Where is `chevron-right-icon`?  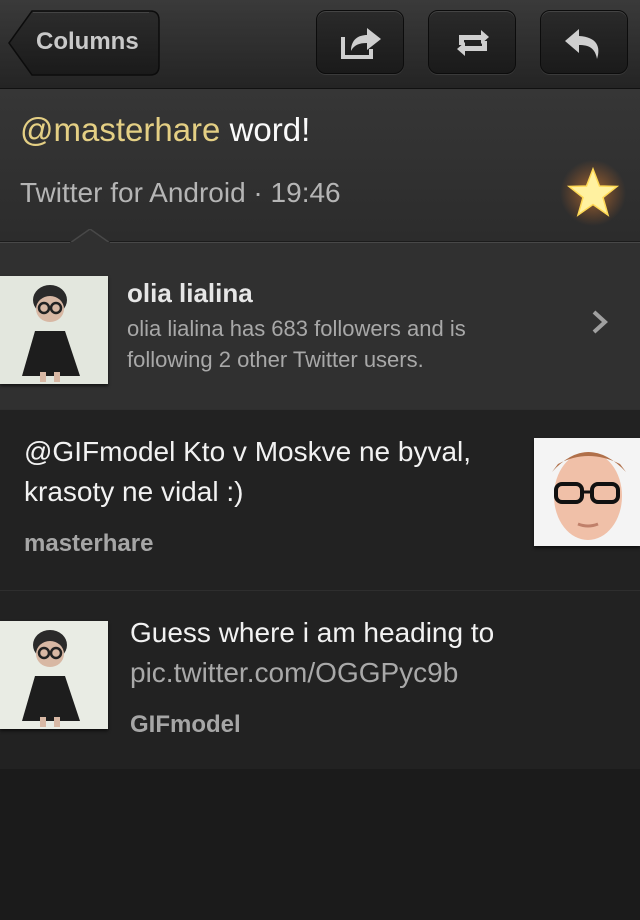
chevron-right-icon is located at coordinates (600, 322).